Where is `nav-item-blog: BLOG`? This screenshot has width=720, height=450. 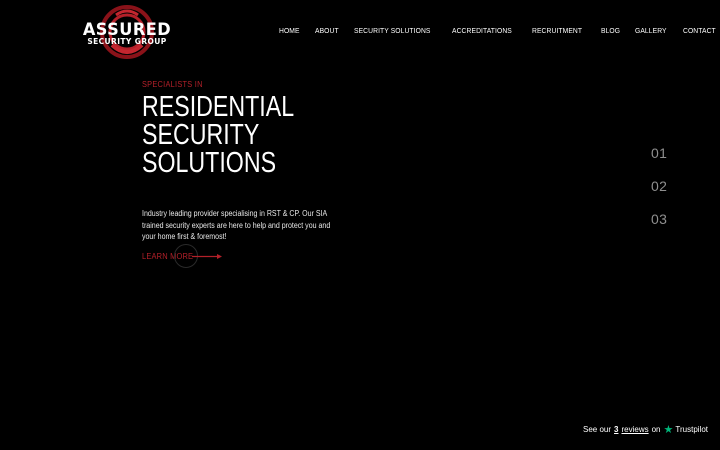 nav-item-blog: BLOG is located at coordinates (610, 30).